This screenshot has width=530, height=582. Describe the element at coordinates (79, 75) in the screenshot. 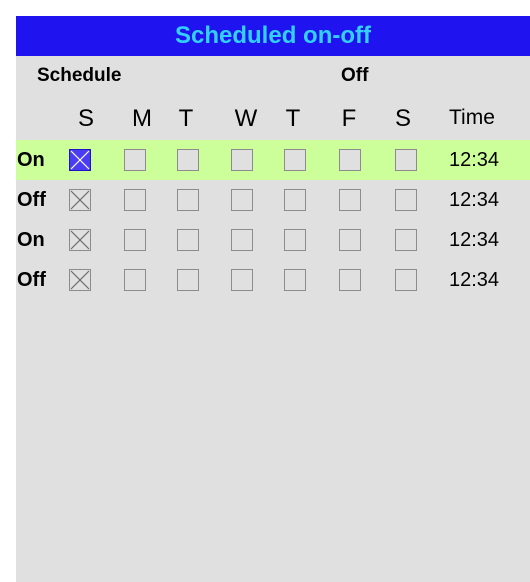

I see `schedule-label: Schedule` at that location.